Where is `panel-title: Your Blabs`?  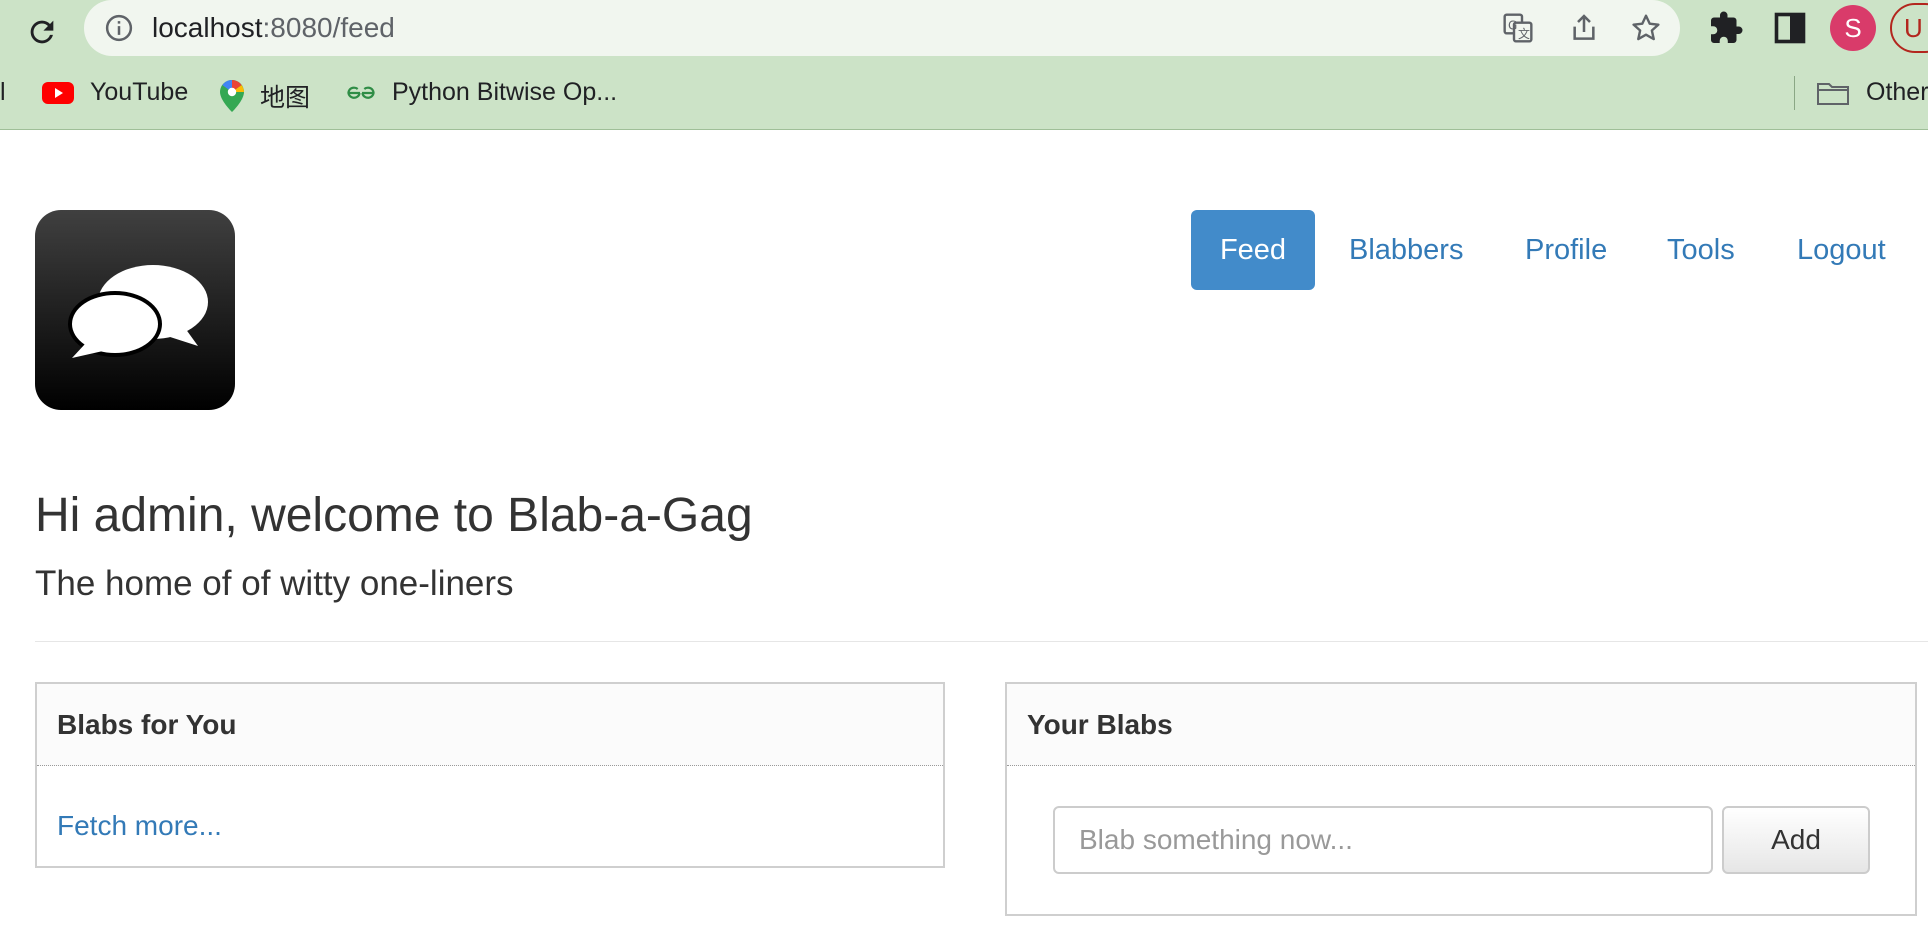
panel-title: Your Blabs is located at coordinates (1461, 725).